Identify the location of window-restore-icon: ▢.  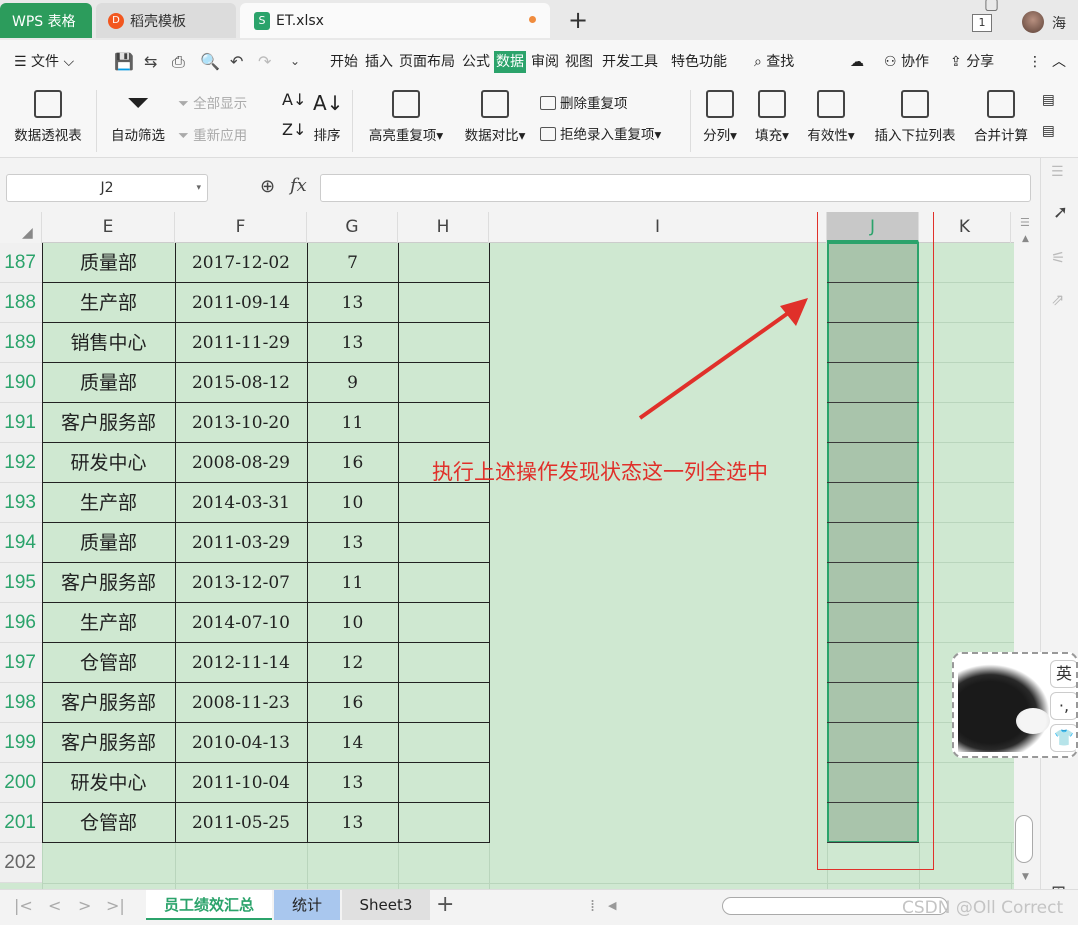
(991, 6).